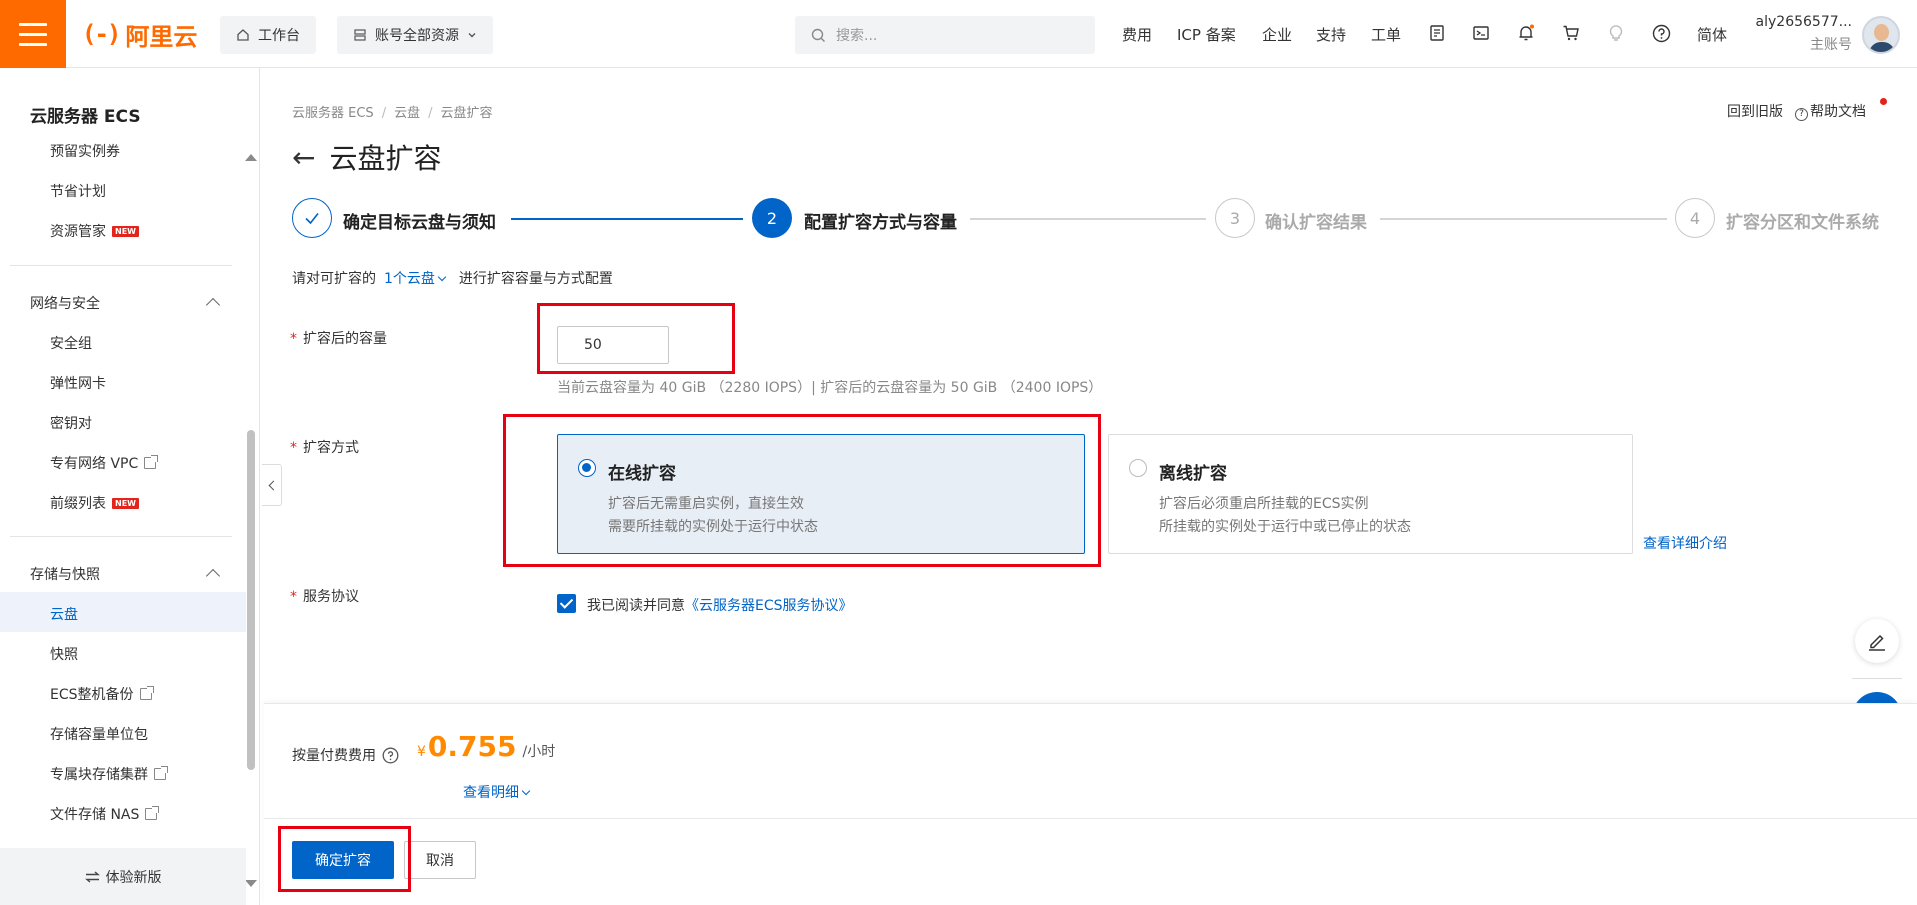 The width and height of the screenshot is (1917, 905). Describe the element at coordinates (1755, 111) in the screenshot. I see `back-to-old-version-link: 回到旧版` at that location.